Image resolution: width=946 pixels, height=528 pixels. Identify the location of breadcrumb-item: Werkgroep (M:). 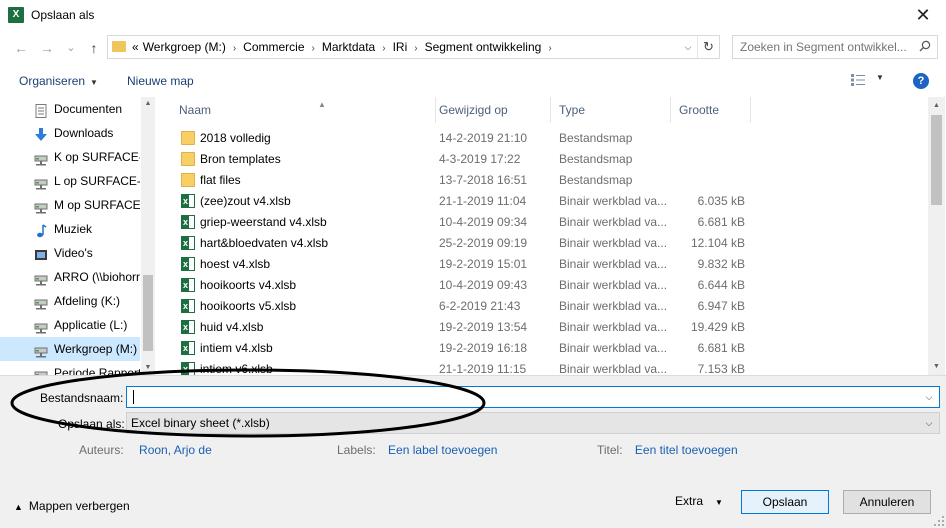
(184, 47).